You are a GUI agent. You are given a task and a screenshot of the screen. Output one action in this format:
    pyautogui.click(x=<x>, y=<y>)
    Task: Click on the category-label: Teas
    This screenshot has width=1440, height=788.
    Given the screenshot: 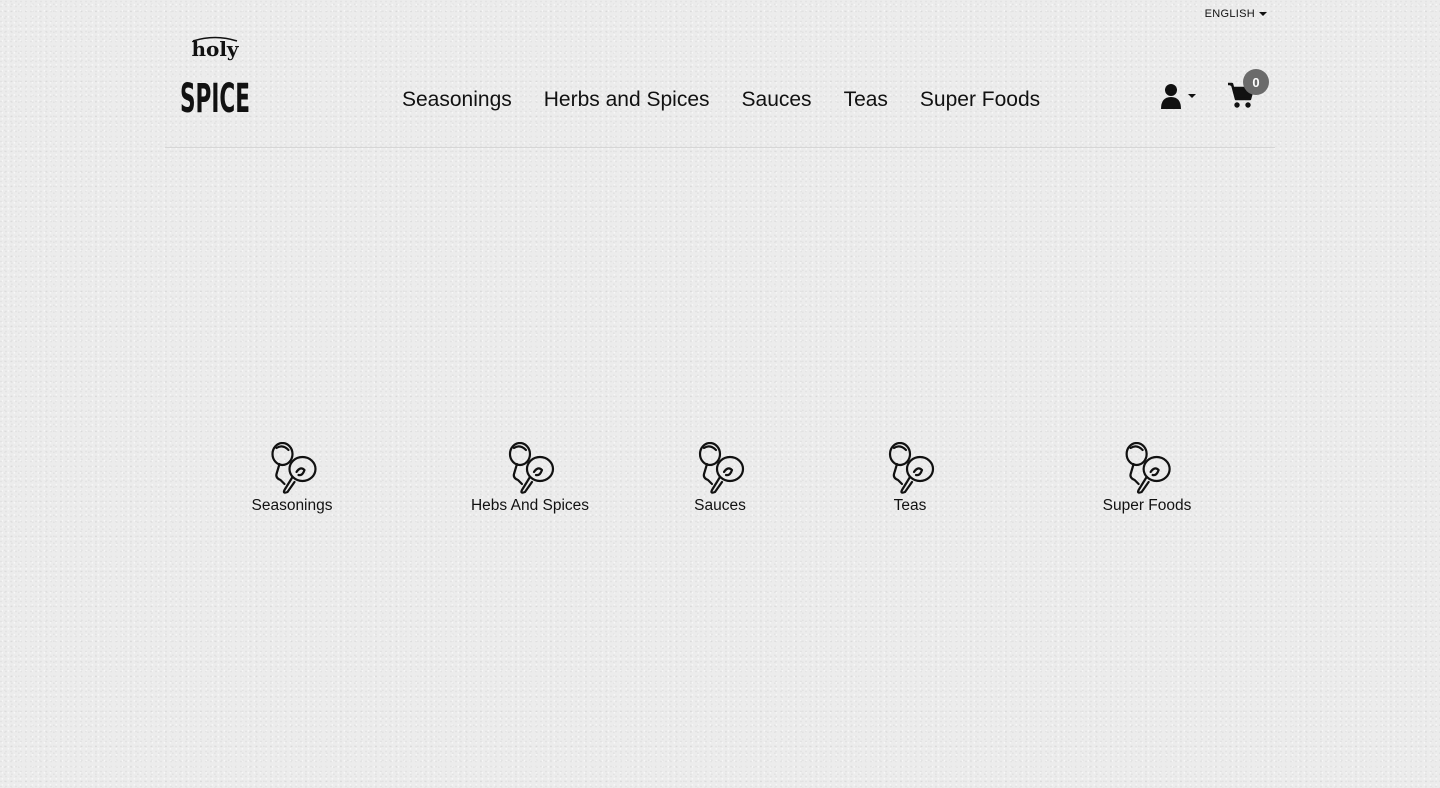 What is the action you would take?
    pyautogui.click(x=910, y=505)
    